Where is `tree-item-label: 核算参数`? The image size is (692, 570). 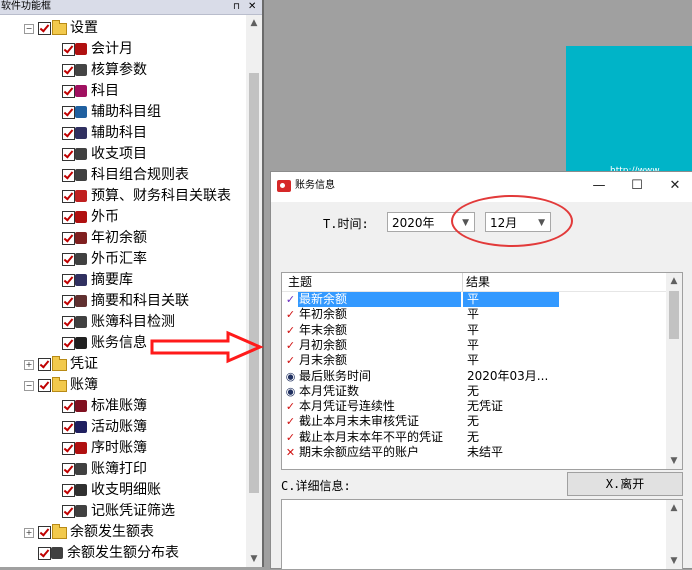
tree-item-label: 核算参数 is located at coordinates (119, 70).